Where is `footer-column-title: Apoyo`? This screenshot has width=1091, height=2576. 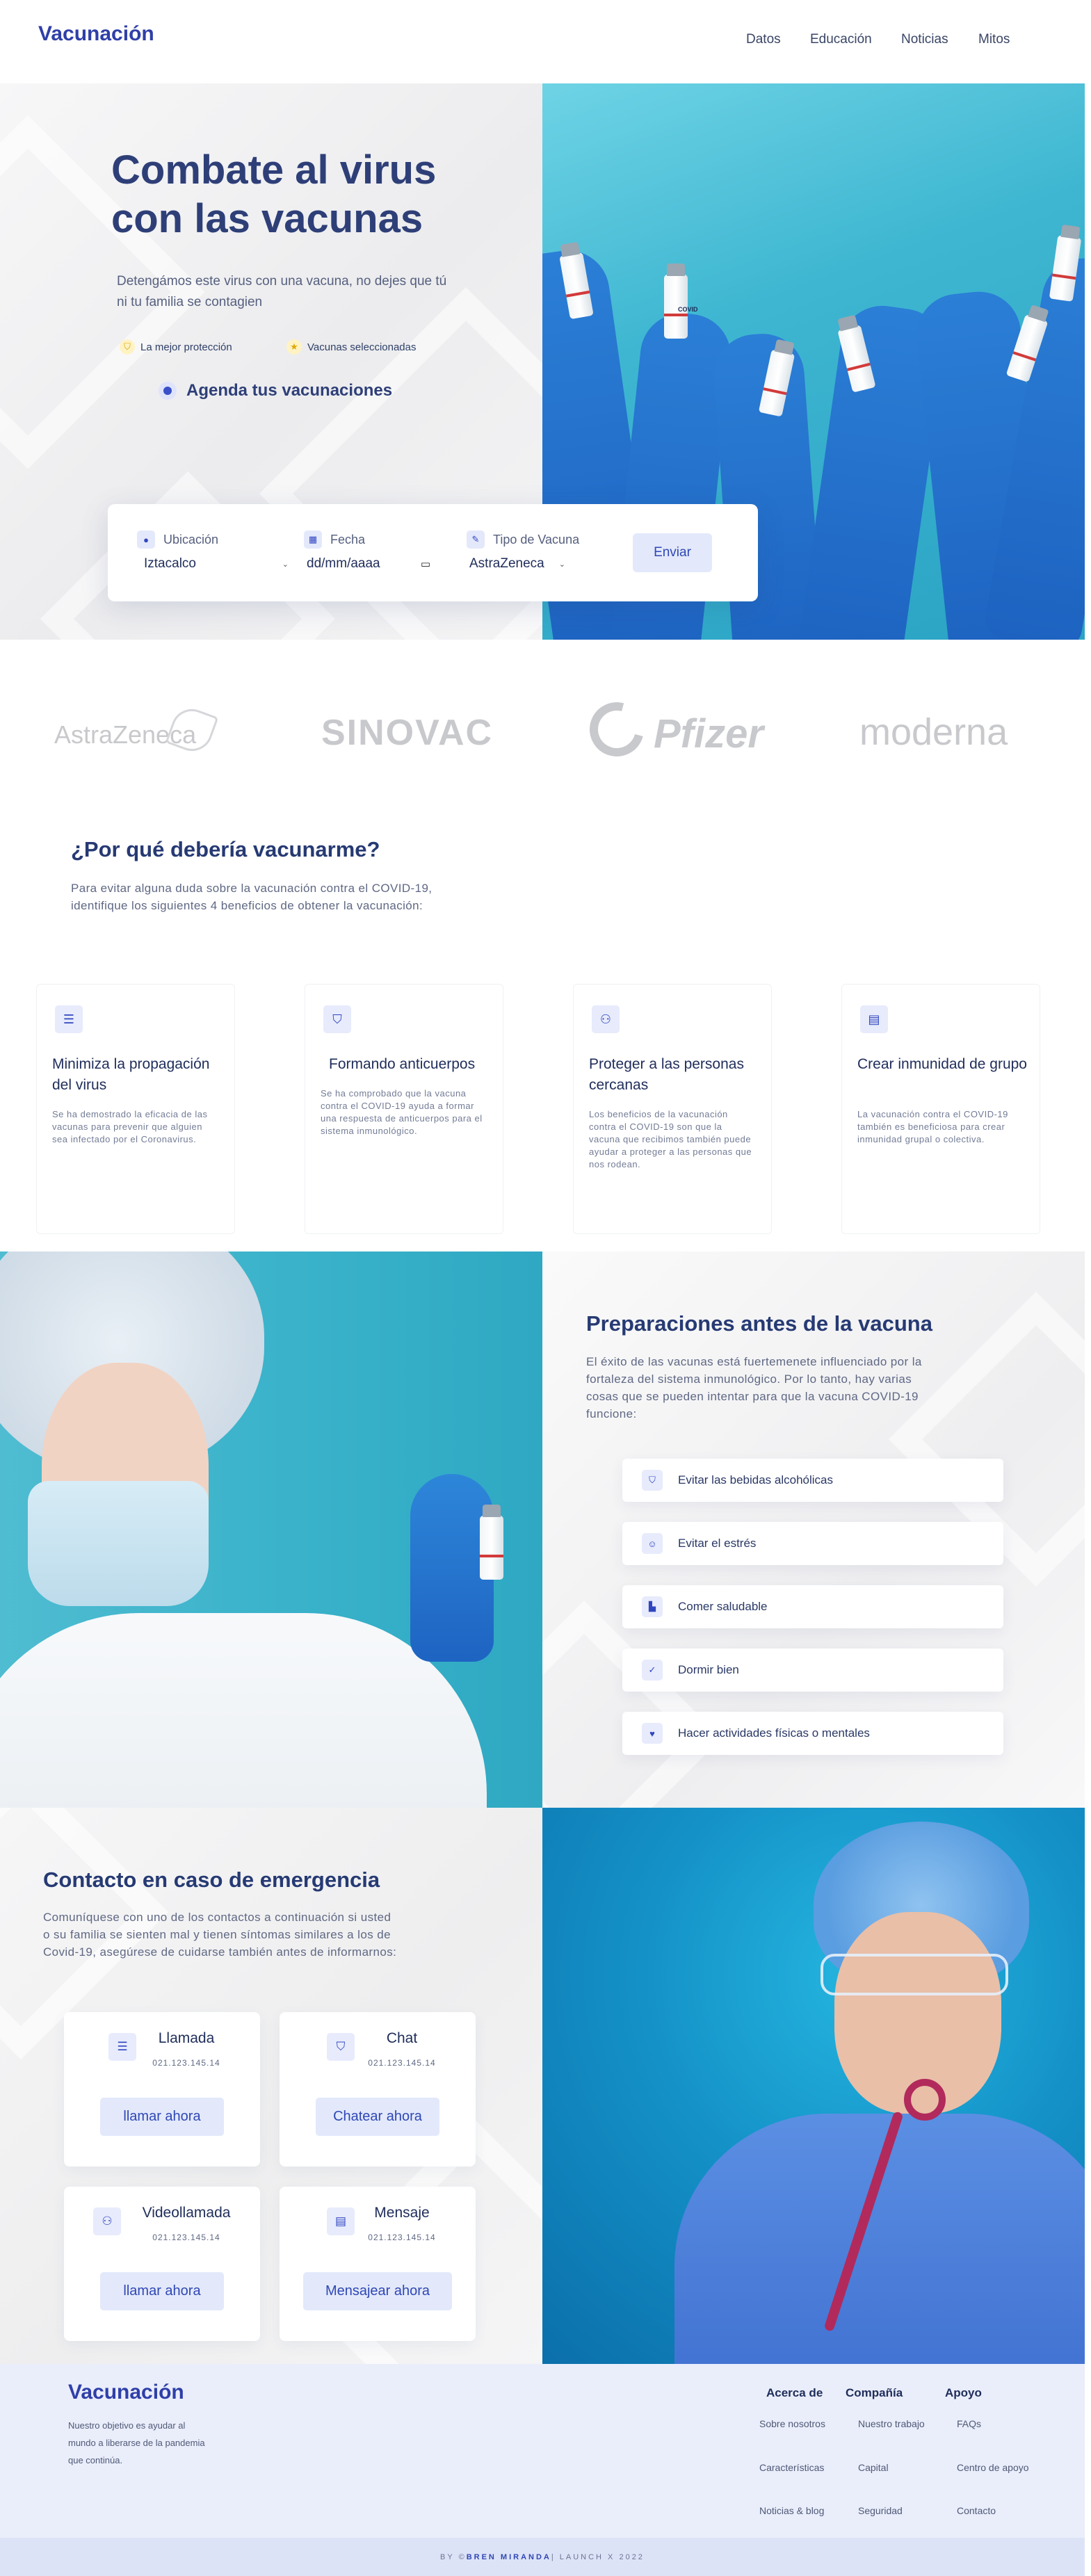
footer-column-title: Apoyo is located at coordinates (963, 2392).